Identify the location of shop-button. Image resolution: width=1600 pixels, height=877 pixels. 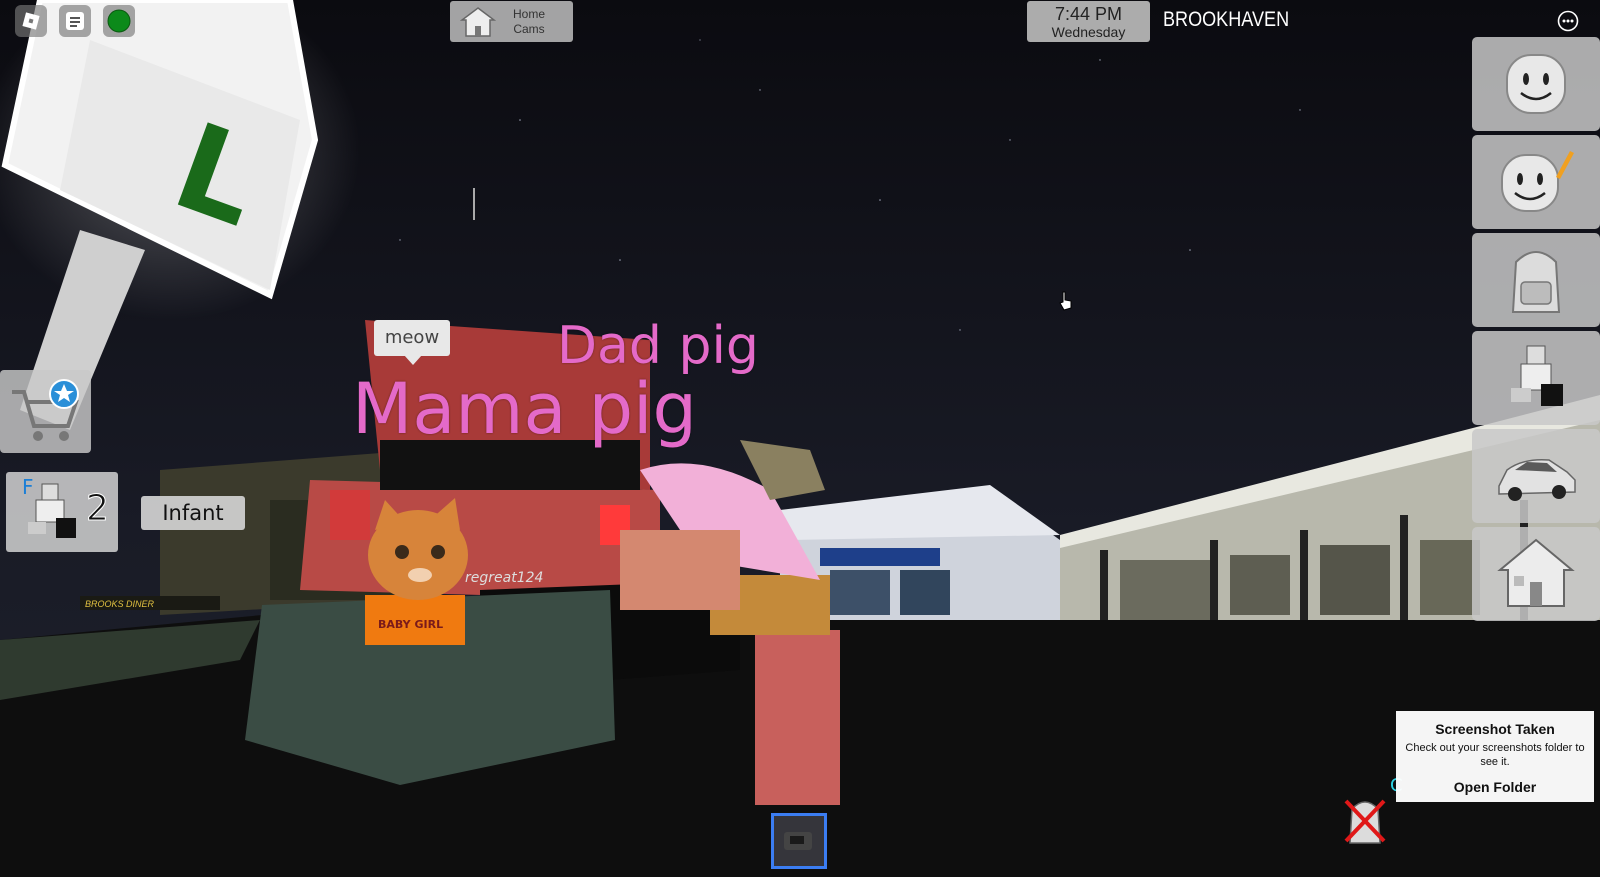
(45, 411).